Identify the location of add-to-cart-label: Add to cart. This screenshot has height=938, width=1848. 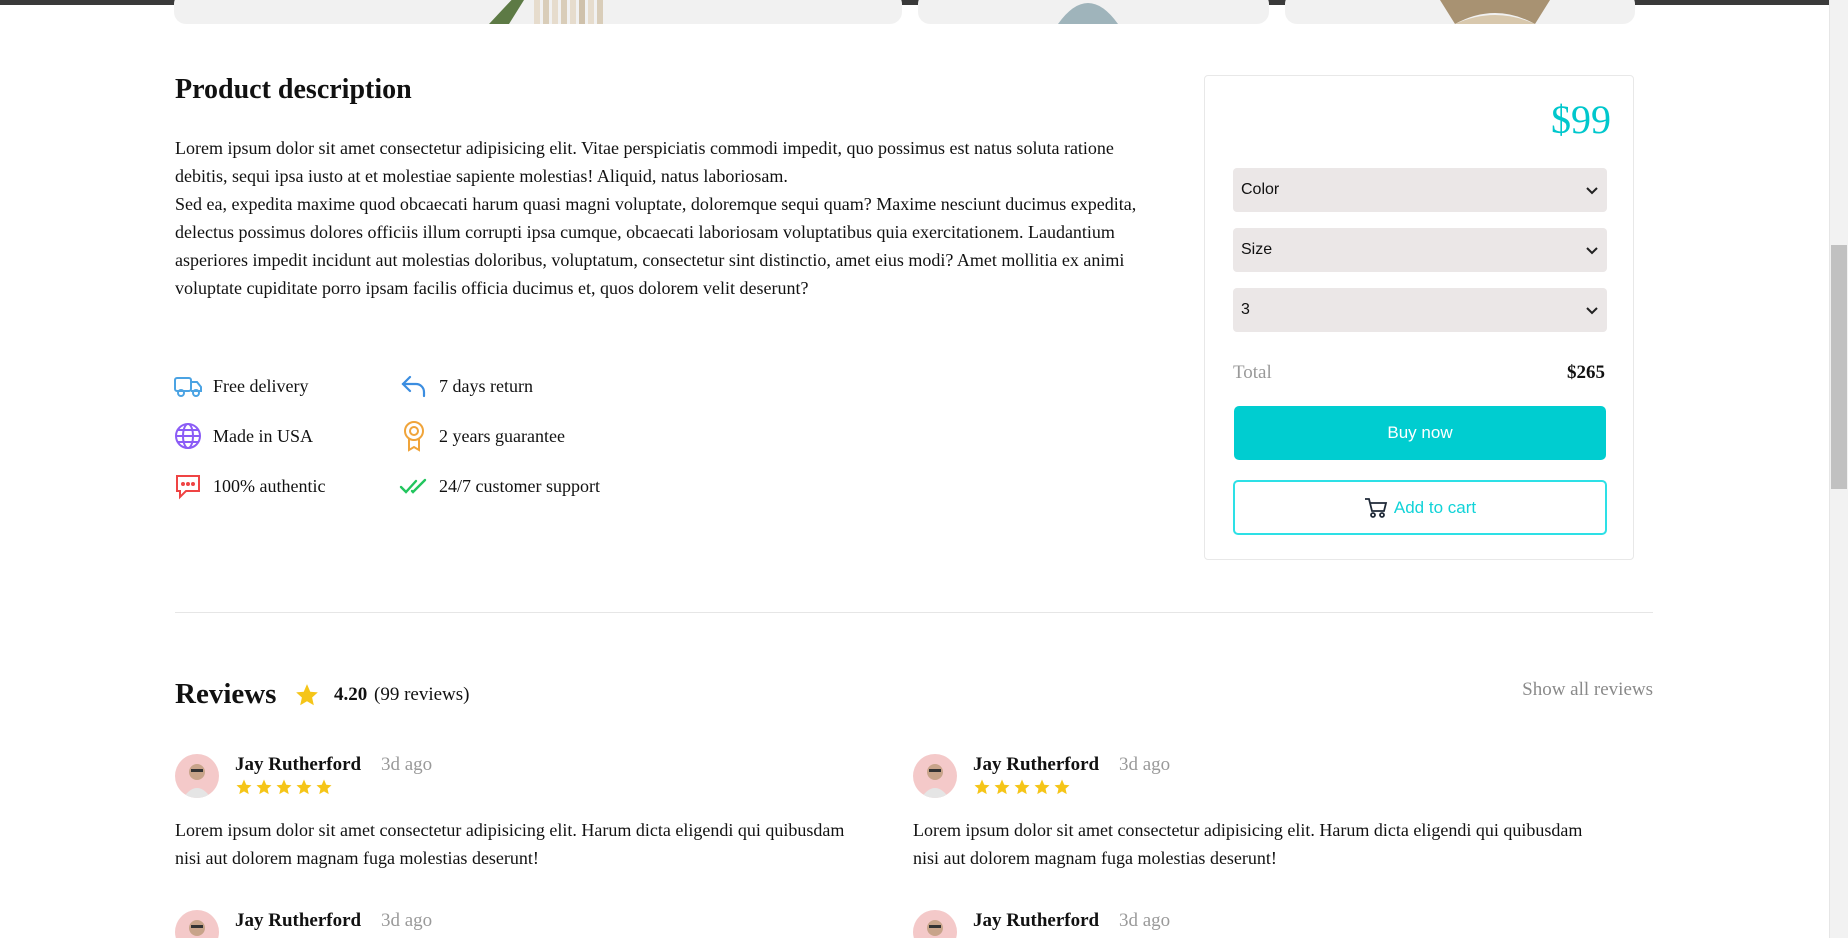
(1435, 507).